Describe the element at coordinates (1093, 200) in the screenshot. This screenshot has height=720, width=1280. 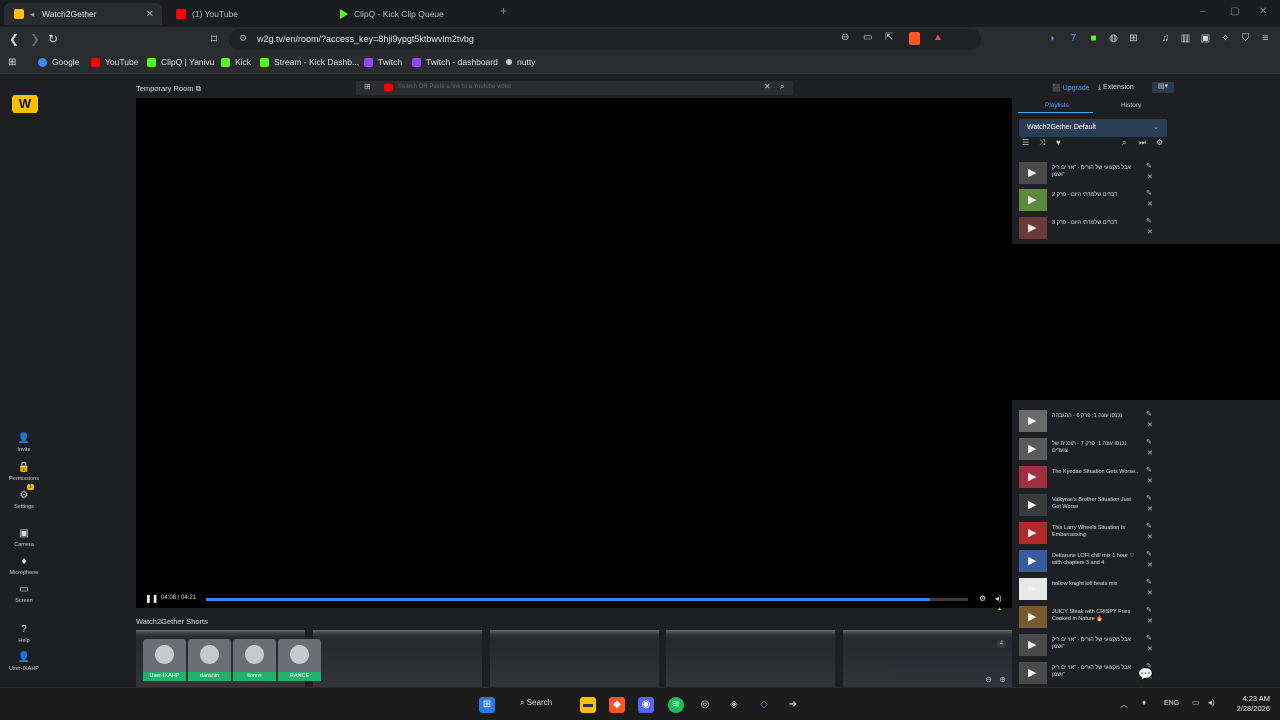
I see `playlist-item: ▶ דברים שלמדתי היום - פרק 2 ✎ ✕` at that location.